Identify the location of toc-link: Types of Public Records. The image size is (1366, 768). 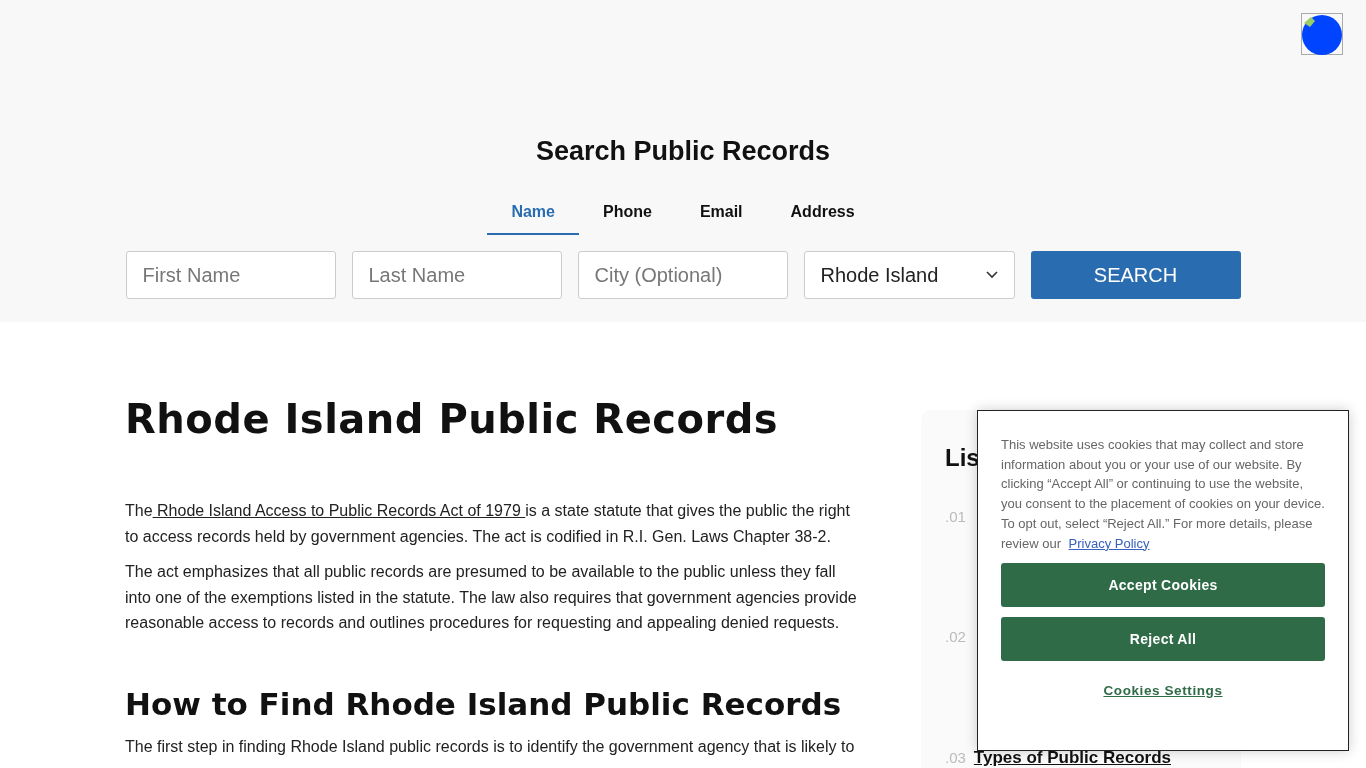
(1072, 758).